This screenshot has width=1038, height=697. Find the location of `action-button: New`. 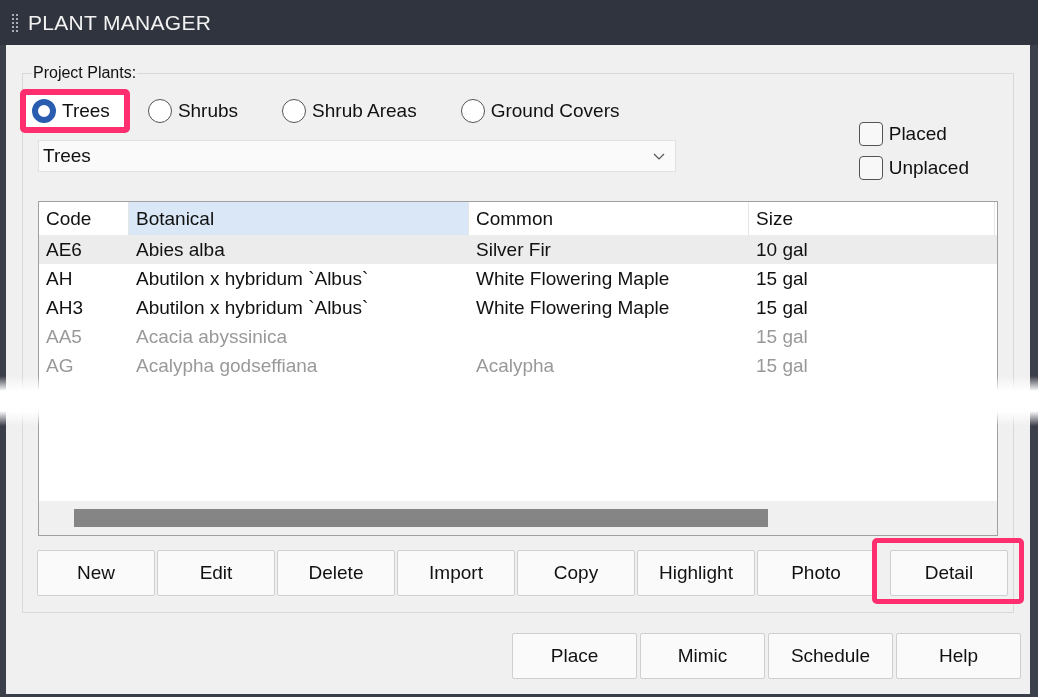

action-button: New is located at coordinates (96, 573).